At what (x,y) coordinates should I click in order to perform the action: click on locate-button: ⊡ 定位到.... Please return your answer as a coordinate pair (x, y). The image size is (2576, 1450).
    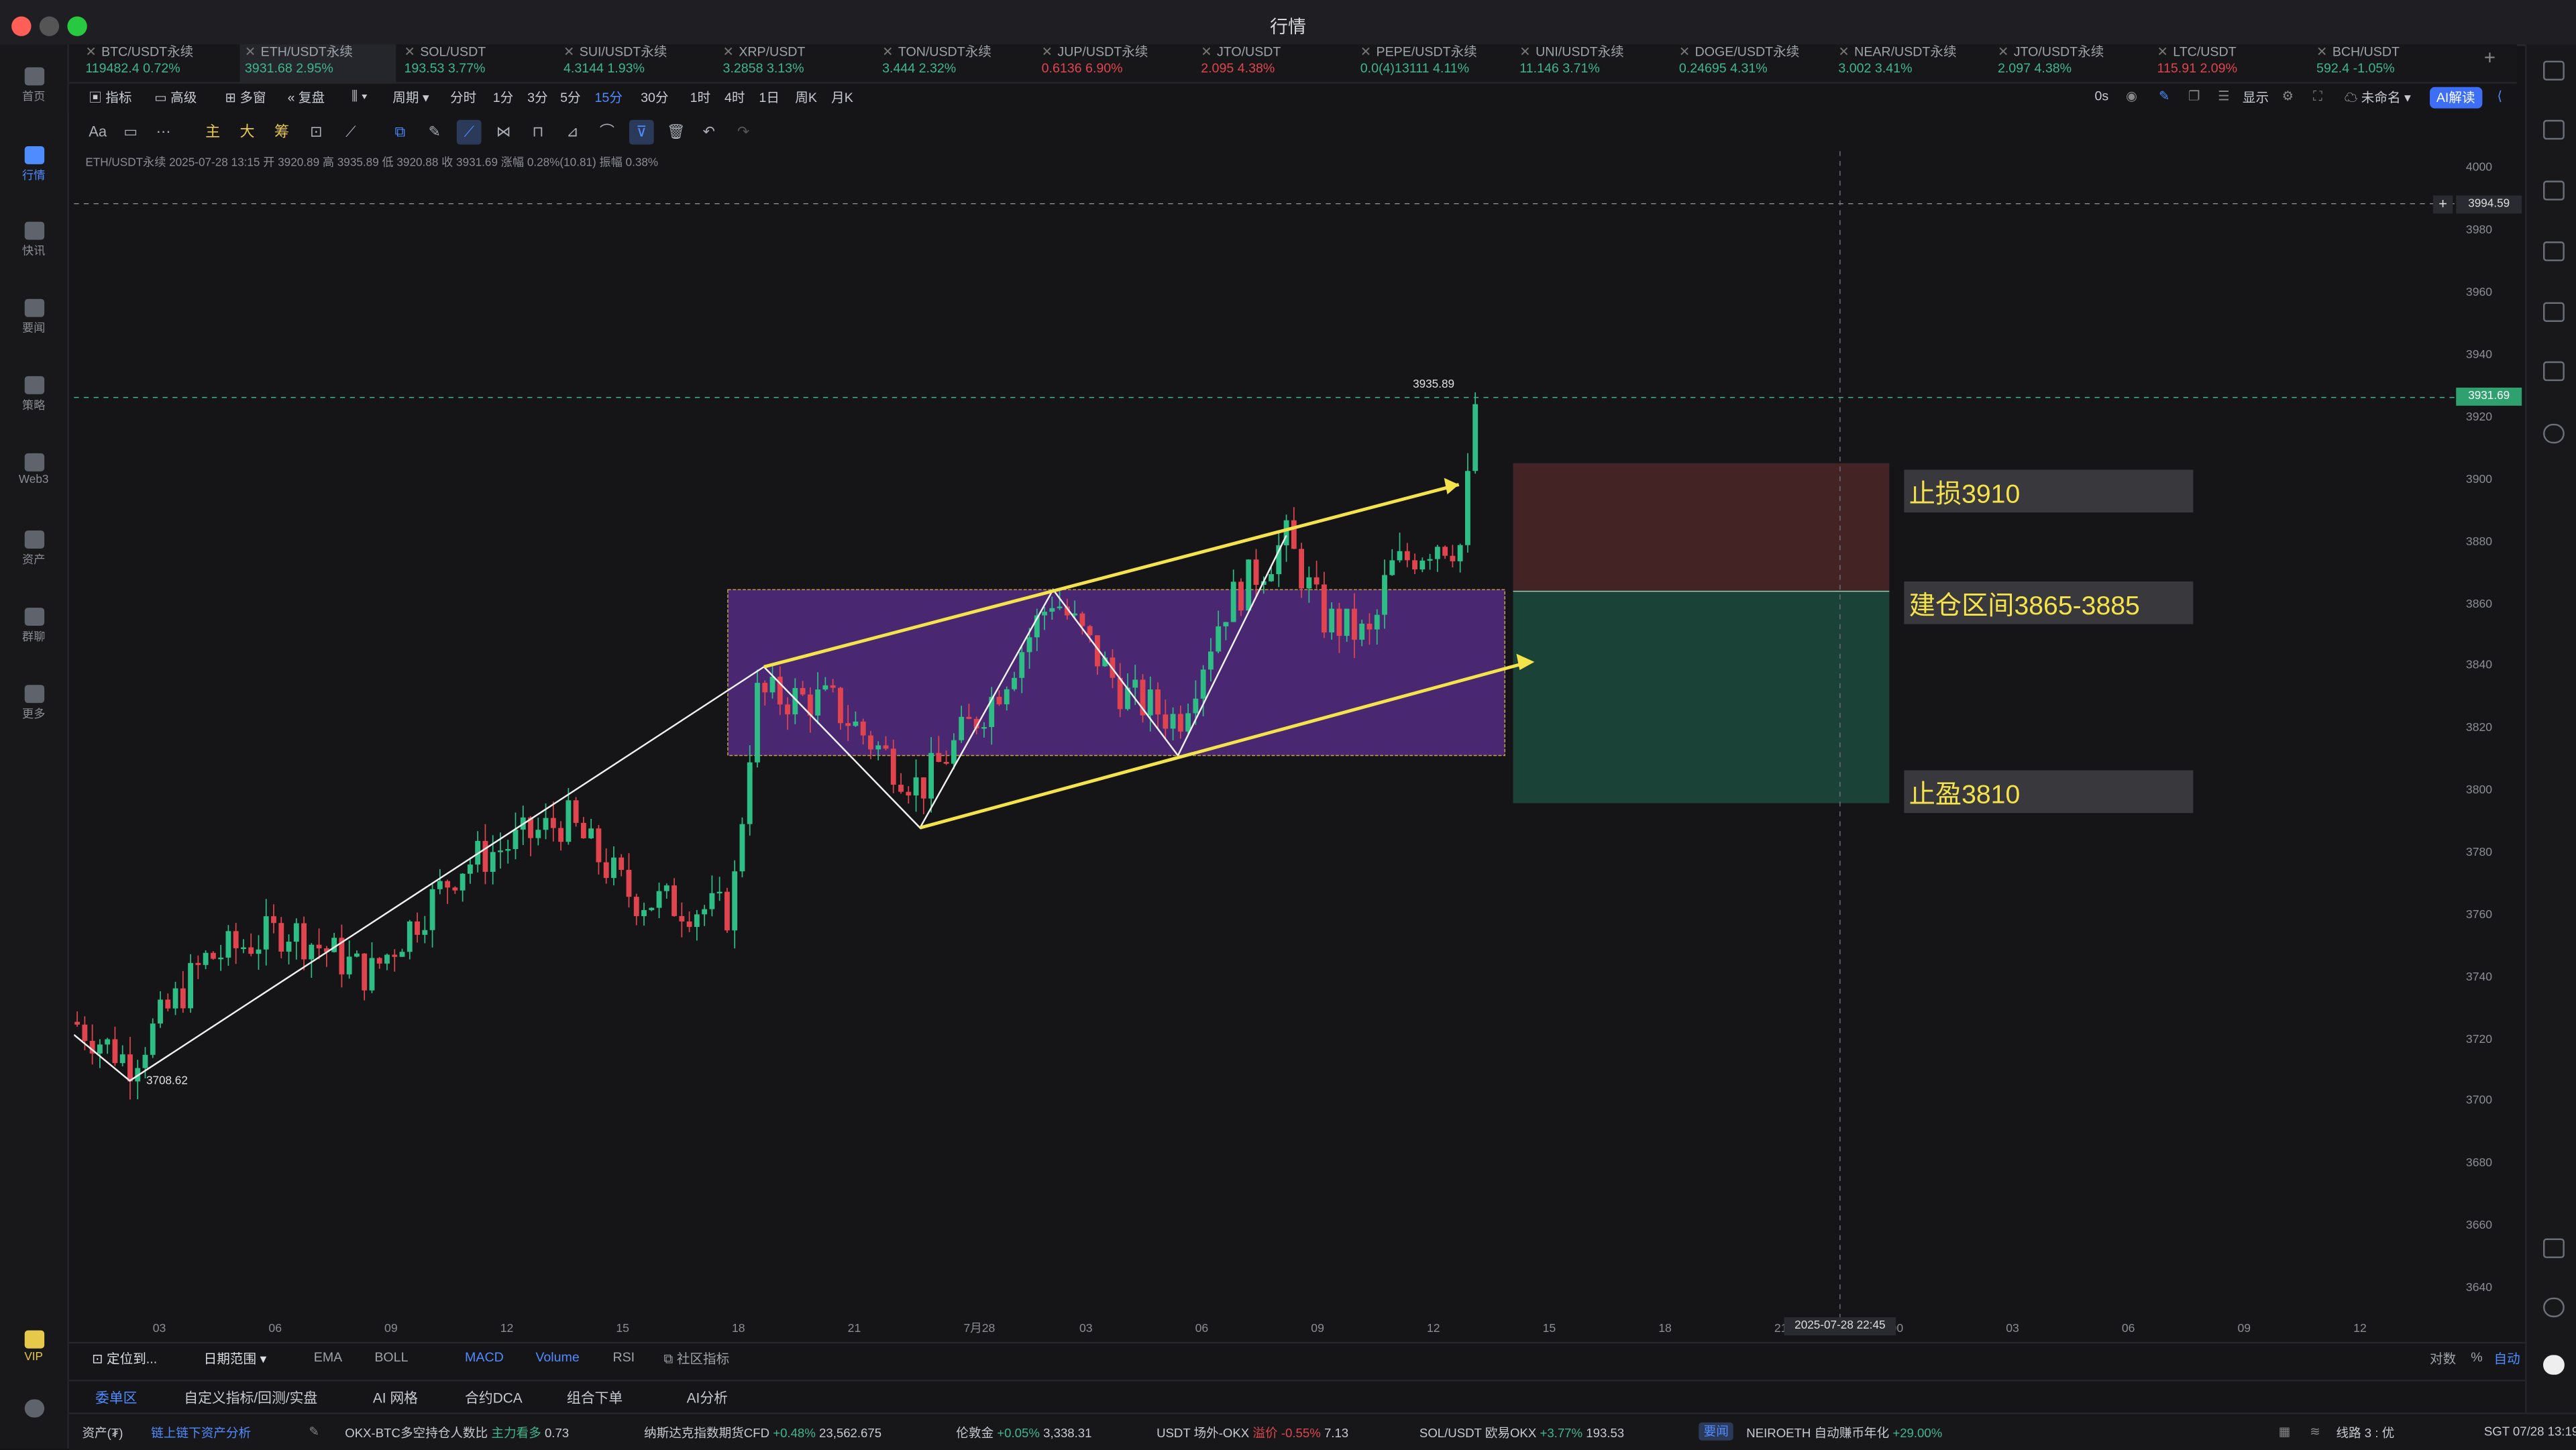
    Looking at the image, I should click on (124, 1359).